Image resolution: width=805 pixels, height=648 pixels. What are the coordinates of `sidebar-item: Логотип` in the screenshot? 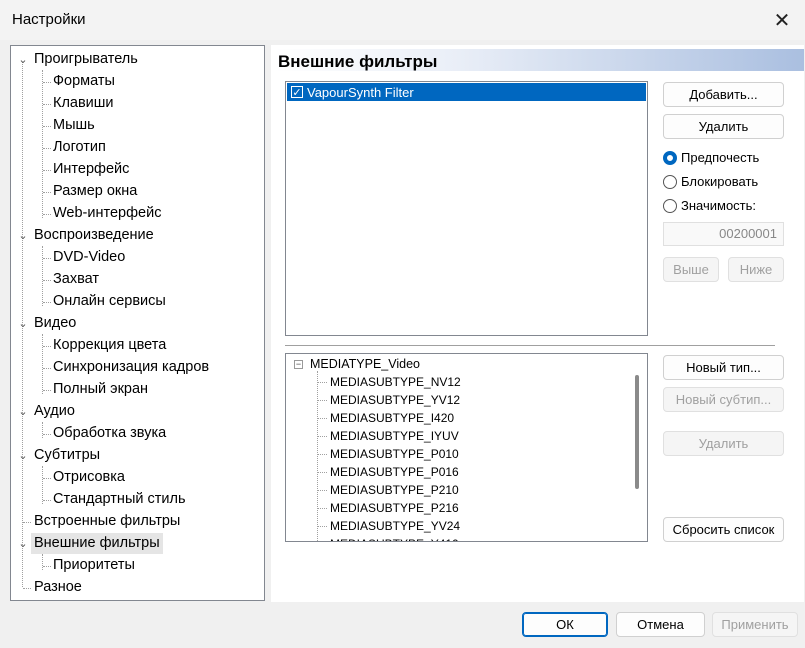 It's located at (79, 147).